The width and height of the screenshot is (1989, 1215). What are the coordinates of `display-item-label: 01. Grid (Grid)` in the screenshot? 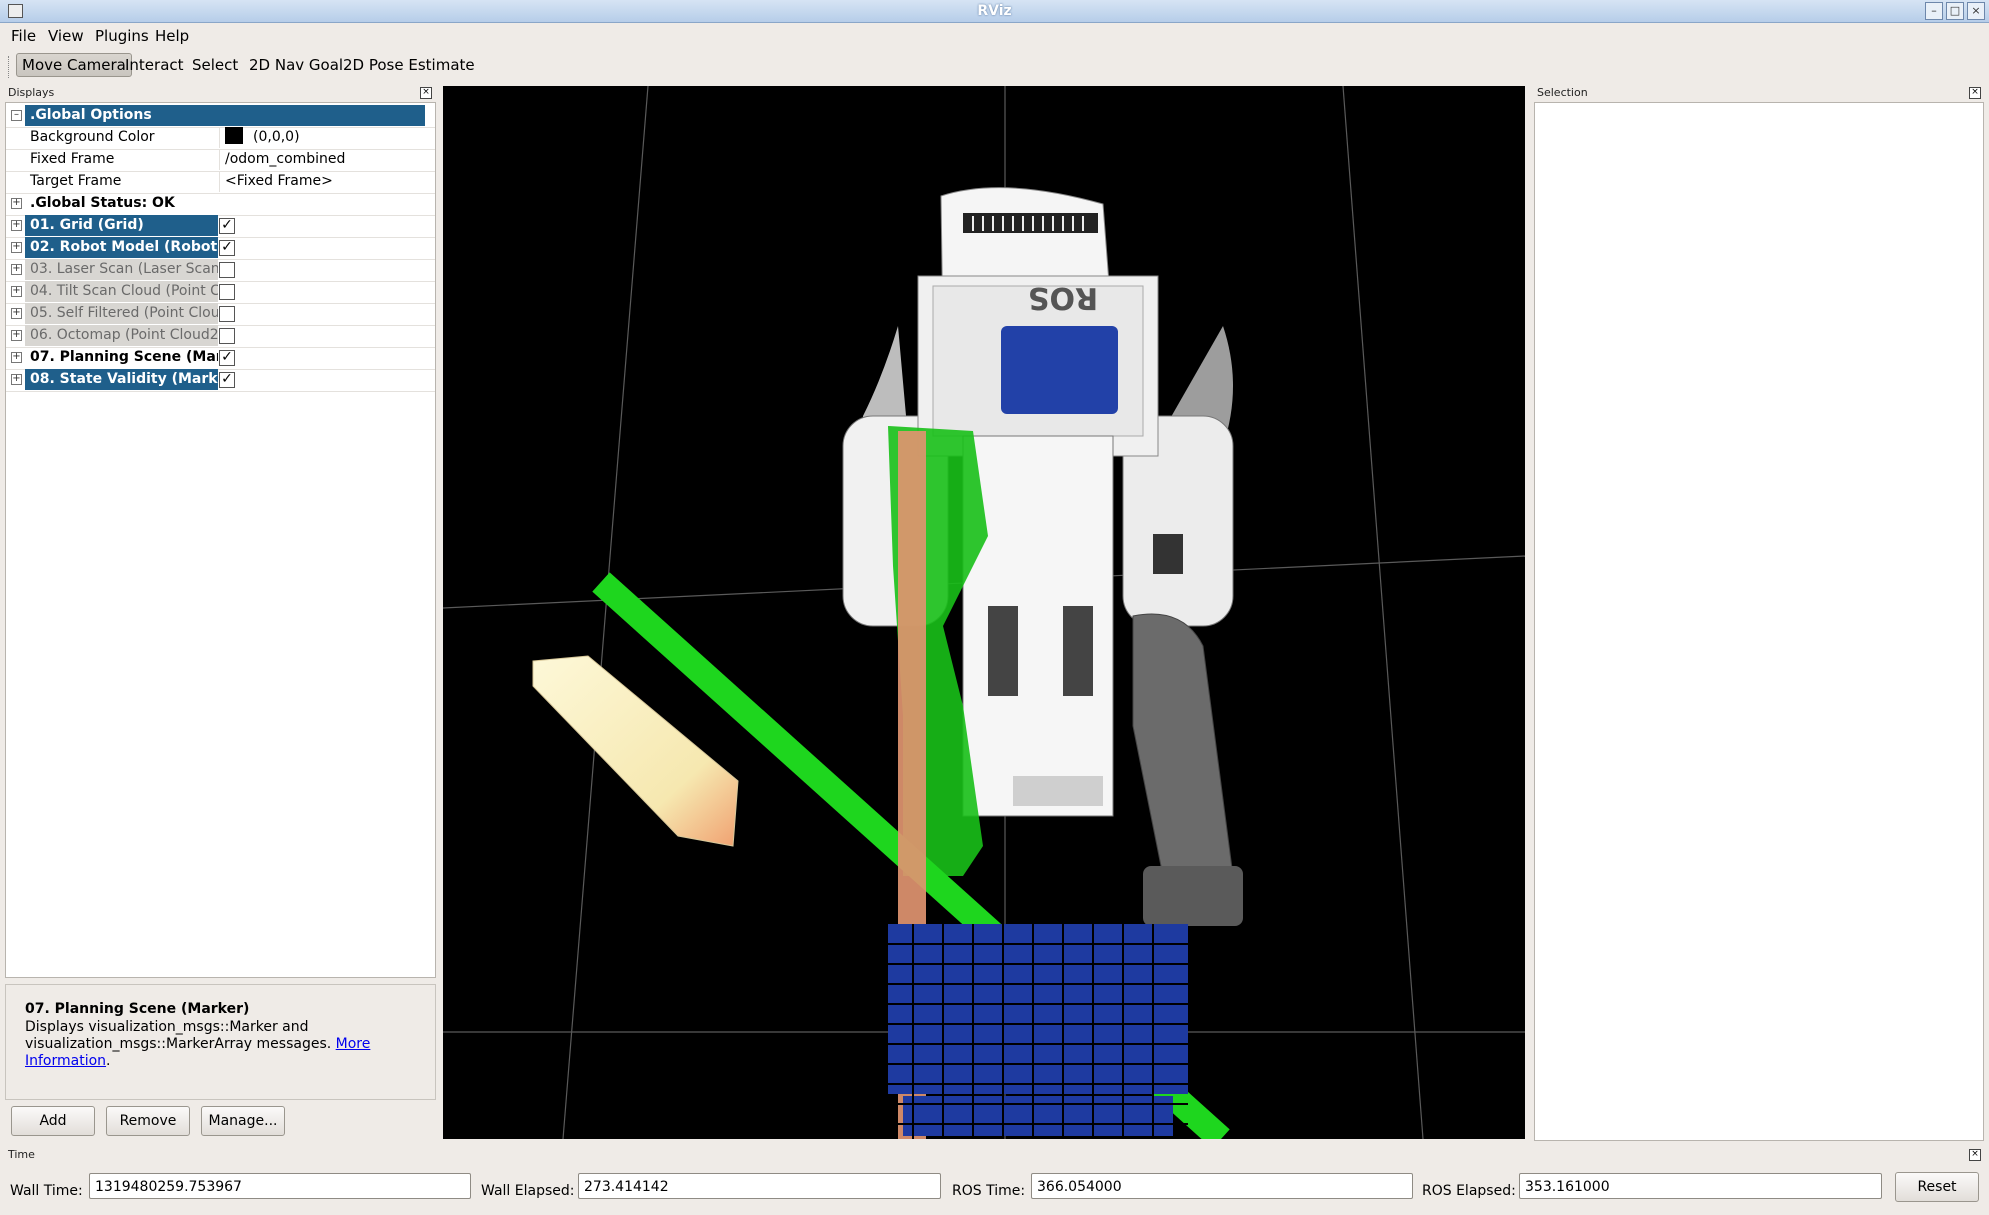 It's located at (121, 225).